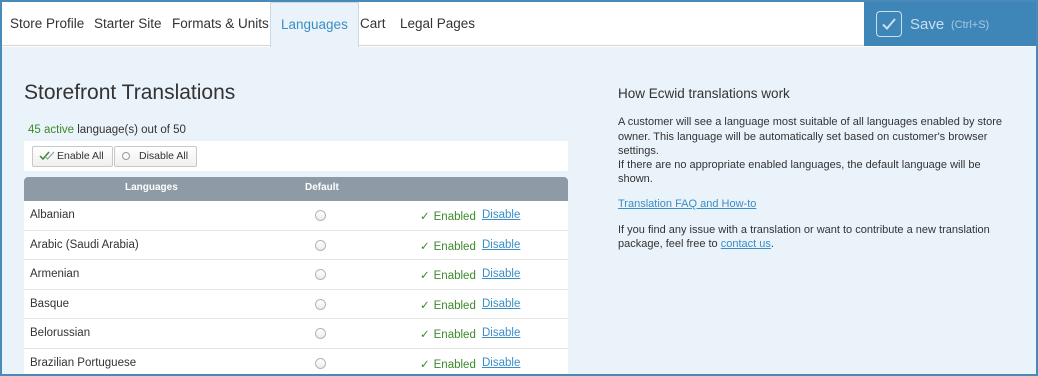  I want to click on language-name: Basque, so click(50, 303).